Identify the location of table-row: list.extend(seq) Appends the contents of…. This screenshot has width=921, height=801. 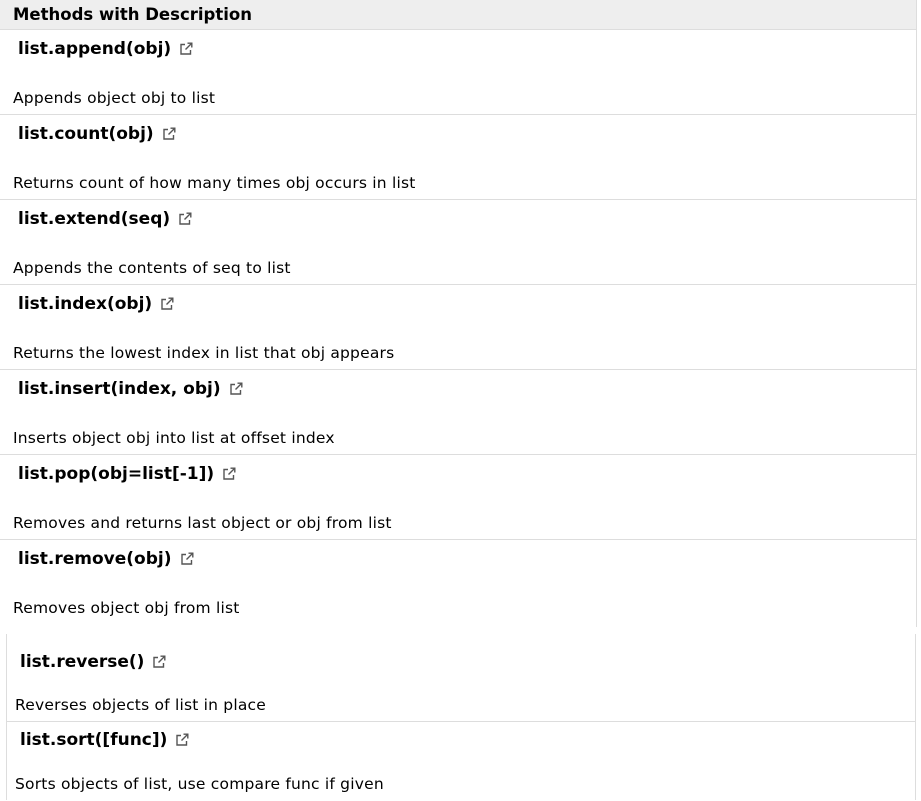
(458, 242).